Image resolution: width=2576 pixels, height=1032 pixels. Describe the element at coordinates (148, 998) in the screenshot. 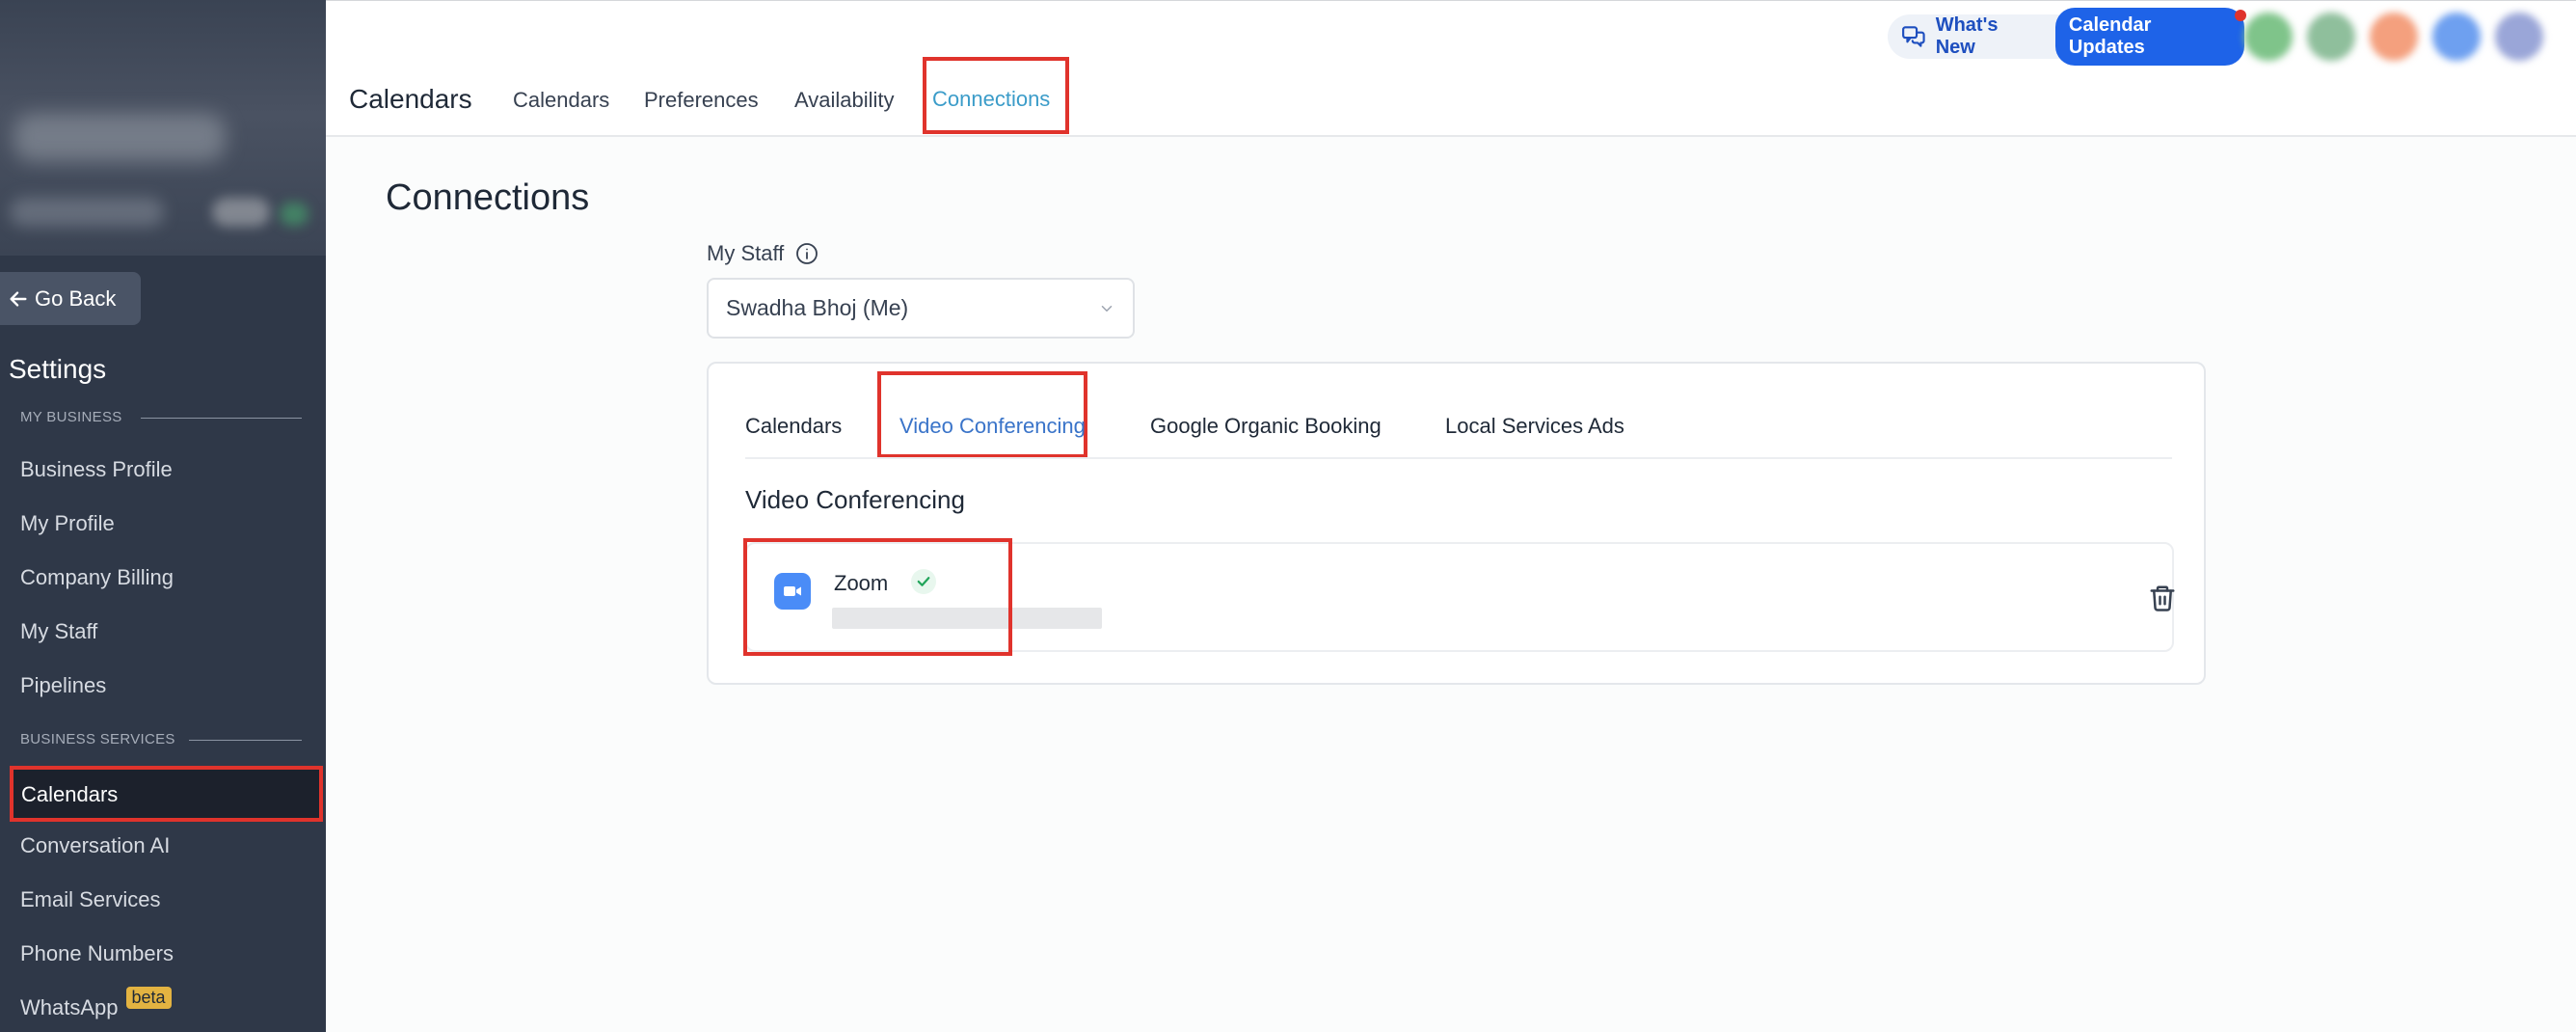

I see `beta-badge: beta` at that location.